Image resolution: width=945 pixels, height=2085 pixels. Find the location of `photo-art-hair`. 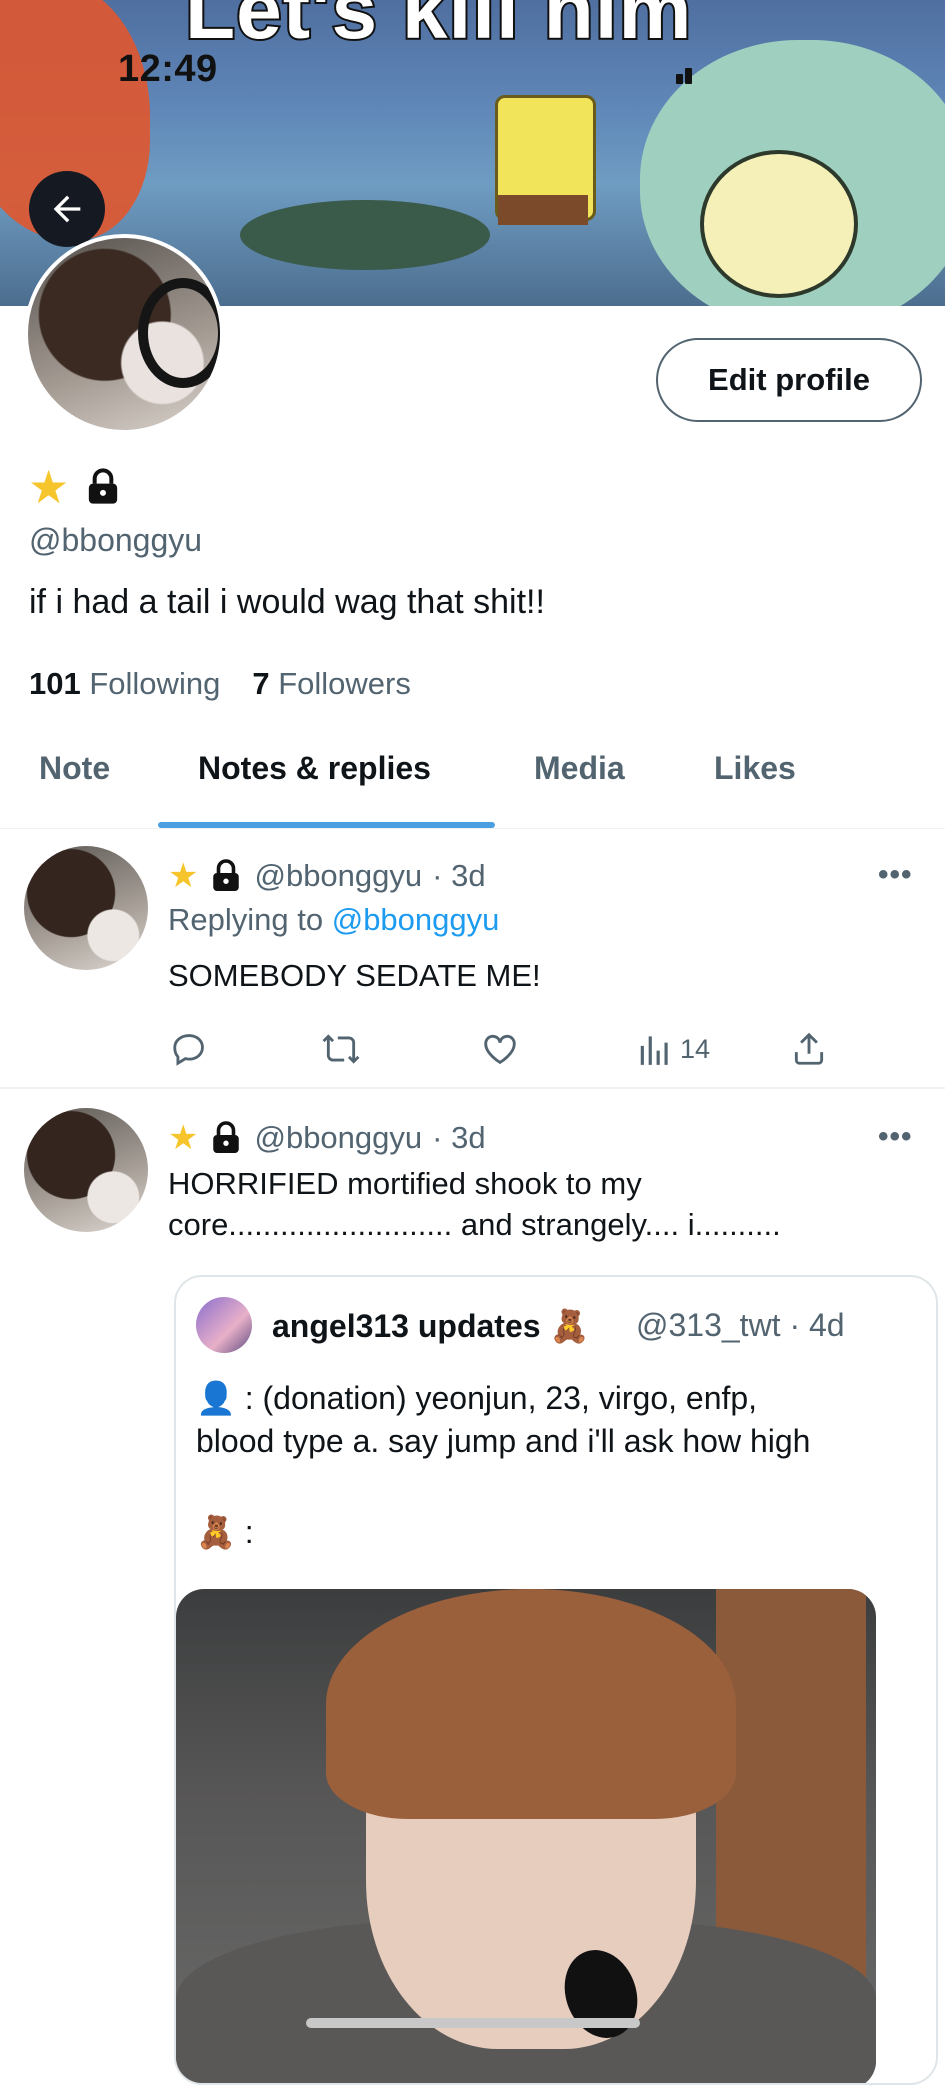

photo-art-hair is located at coordinates (531, 1704).